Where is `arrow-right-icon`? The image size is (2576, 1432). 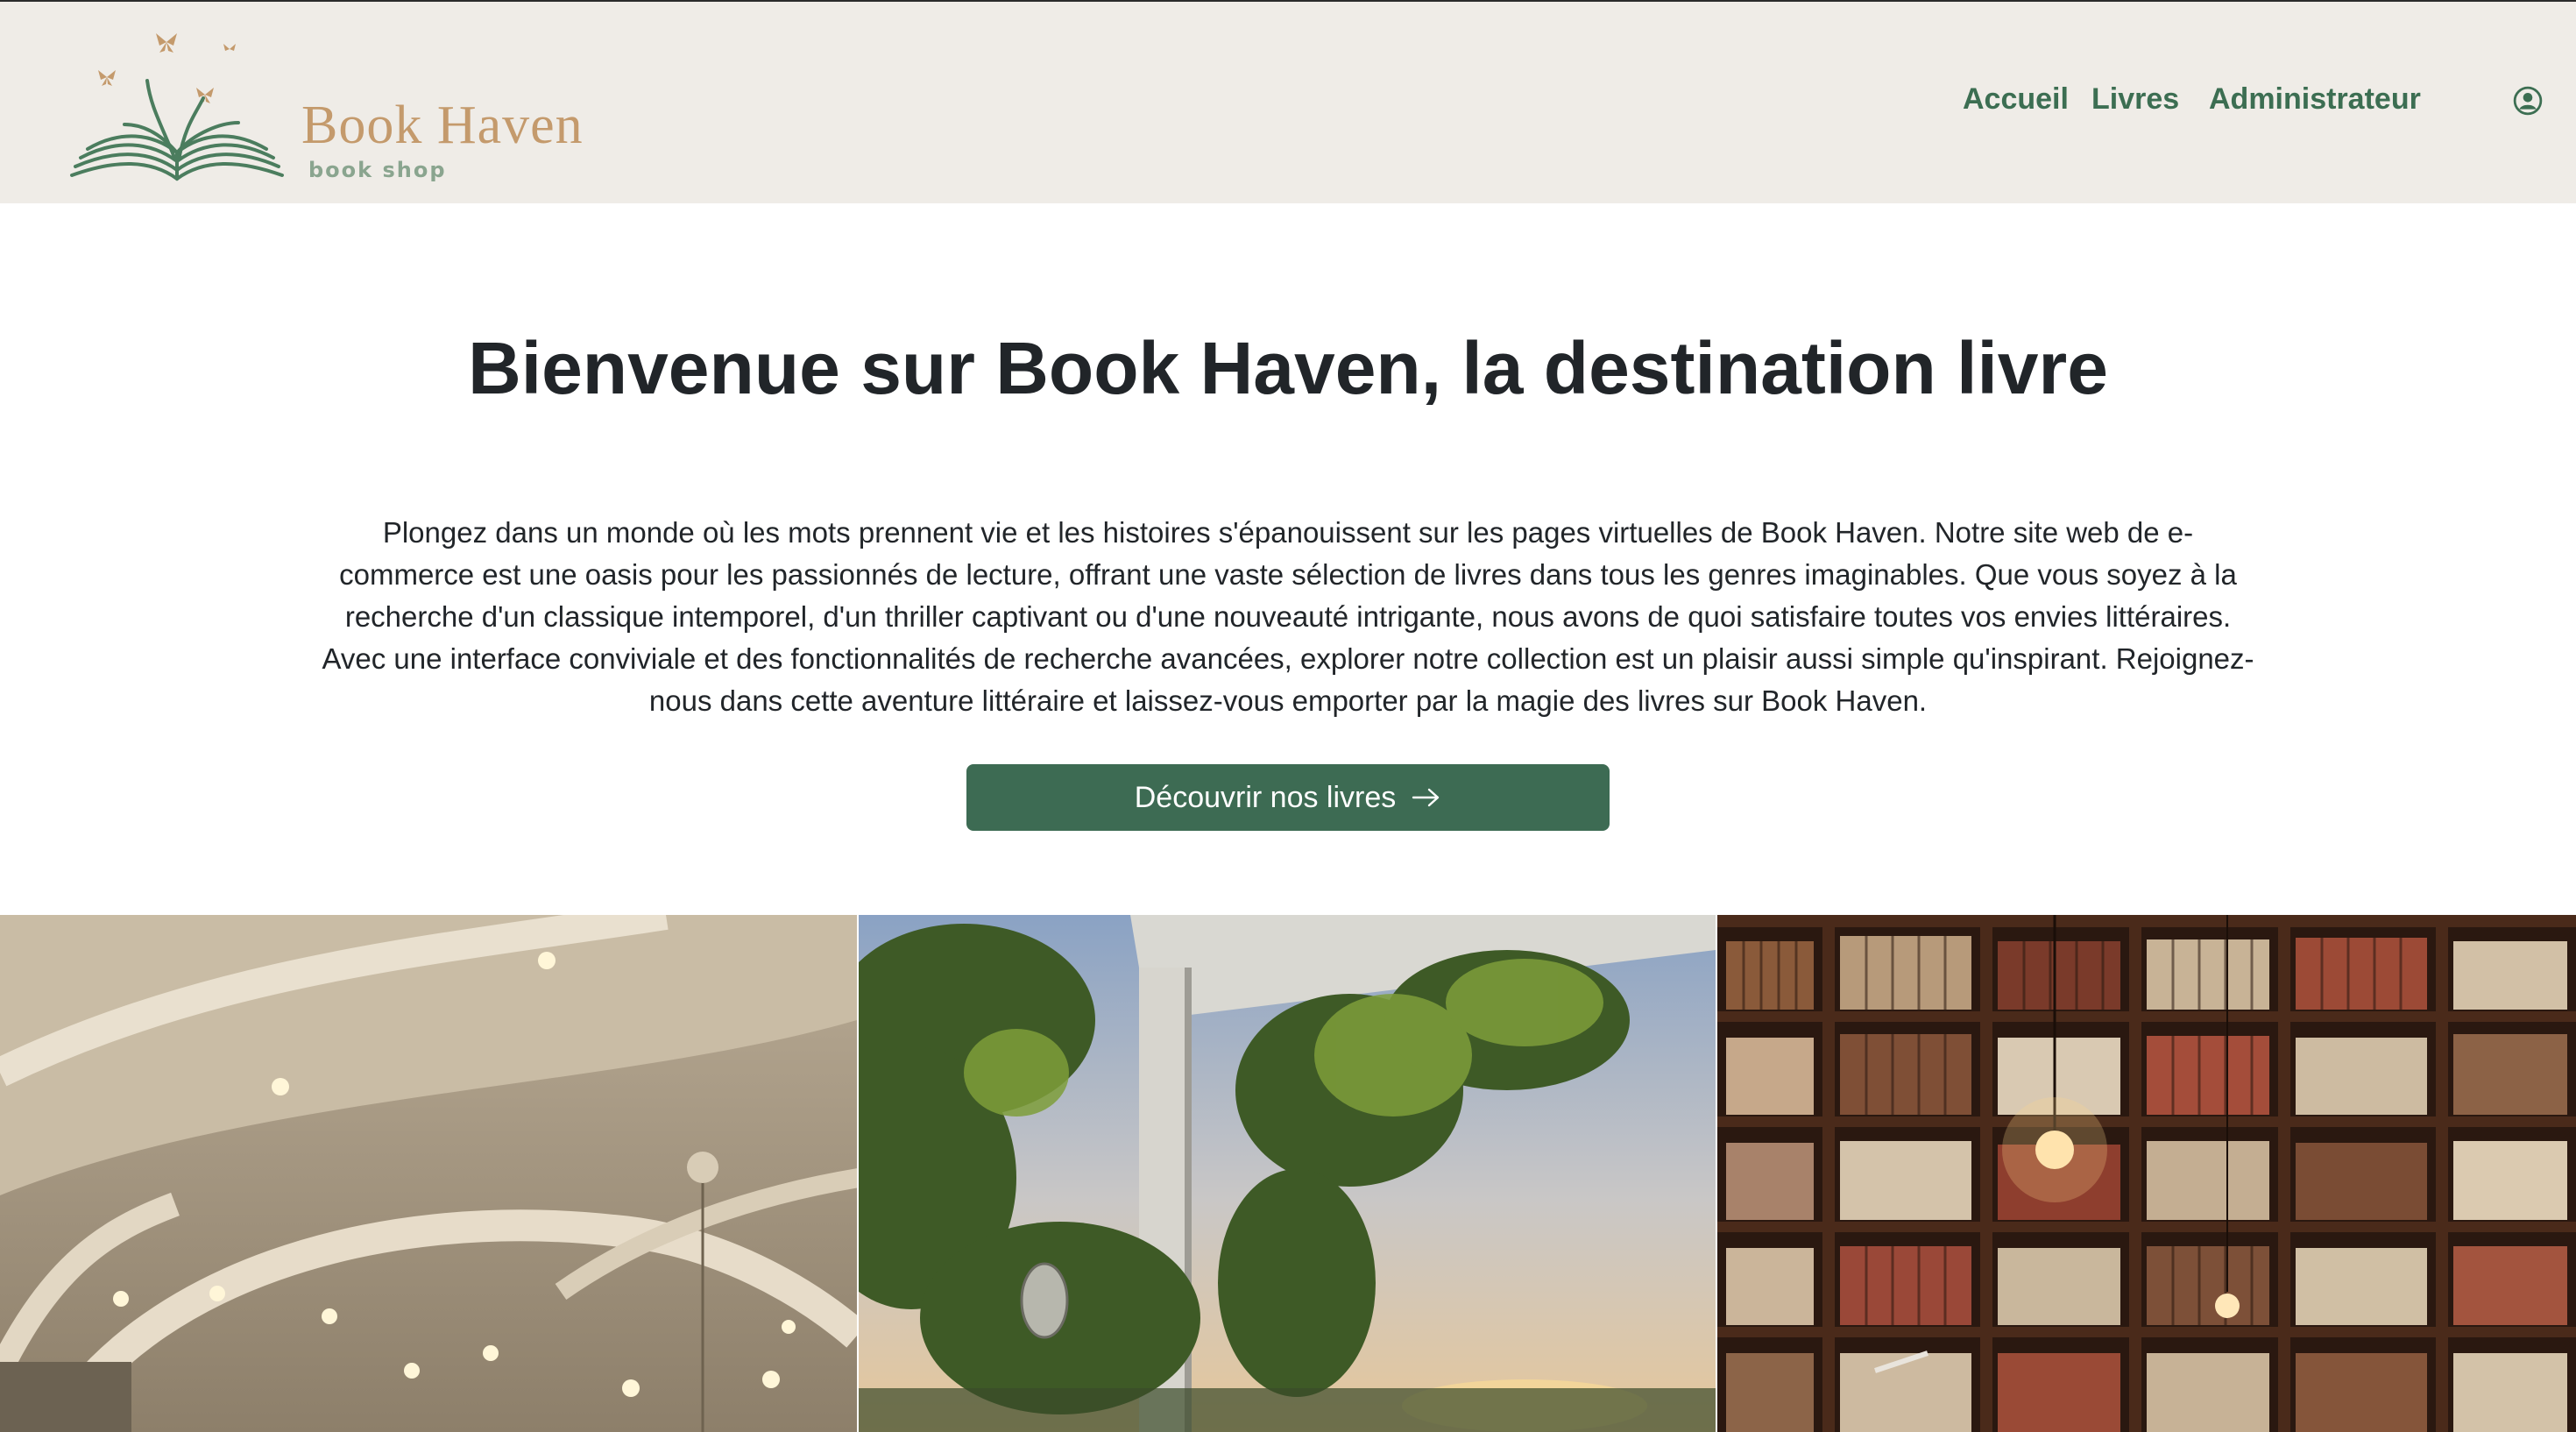 arrow-right-icon is located at coordinates (1426, 797).